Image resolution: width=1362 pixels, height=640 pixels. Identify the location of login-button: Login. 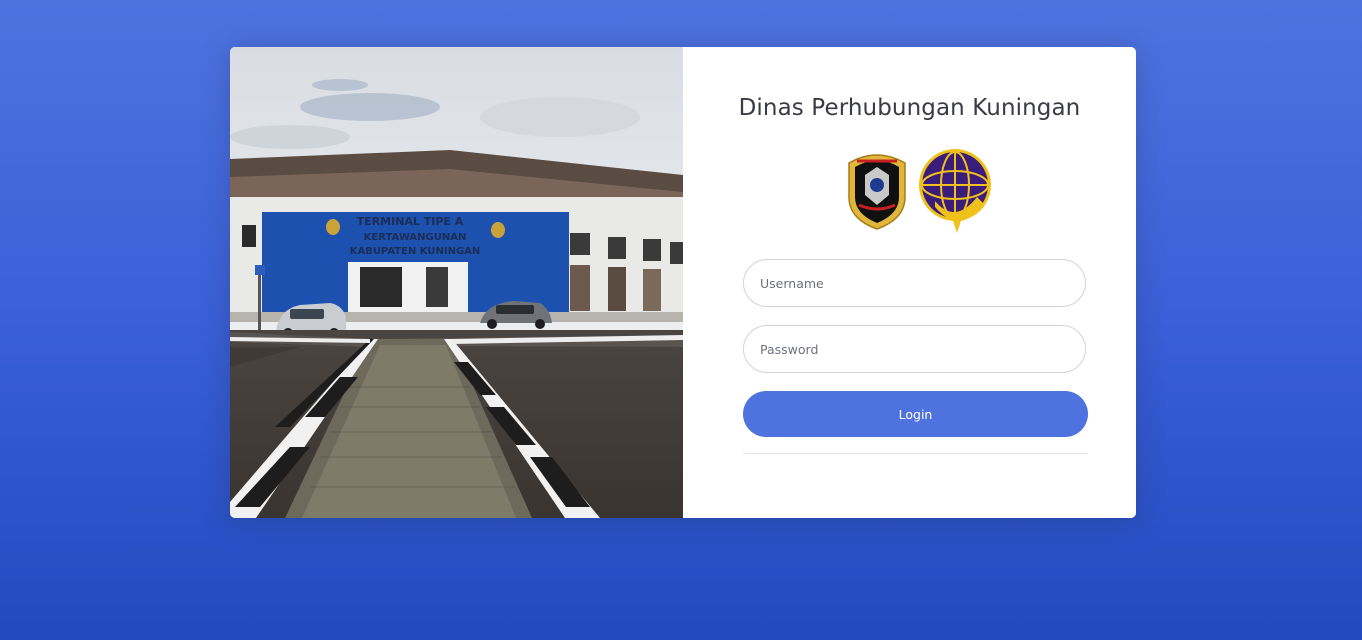
(915, 414).